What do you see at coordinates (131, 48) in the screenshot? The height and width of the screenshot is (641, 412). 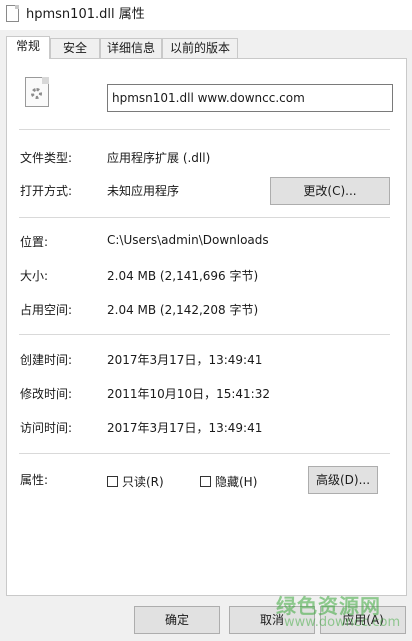 I see `tab-details: 详细信息` at bounding box center [131, 48].